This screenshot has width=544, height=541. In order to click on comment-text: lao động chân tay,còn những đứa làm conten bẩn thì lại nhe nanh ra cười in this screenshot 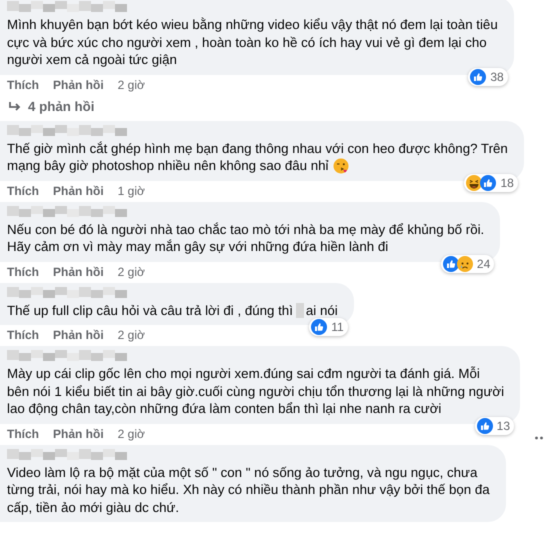, I will do `click(224, 409)`.